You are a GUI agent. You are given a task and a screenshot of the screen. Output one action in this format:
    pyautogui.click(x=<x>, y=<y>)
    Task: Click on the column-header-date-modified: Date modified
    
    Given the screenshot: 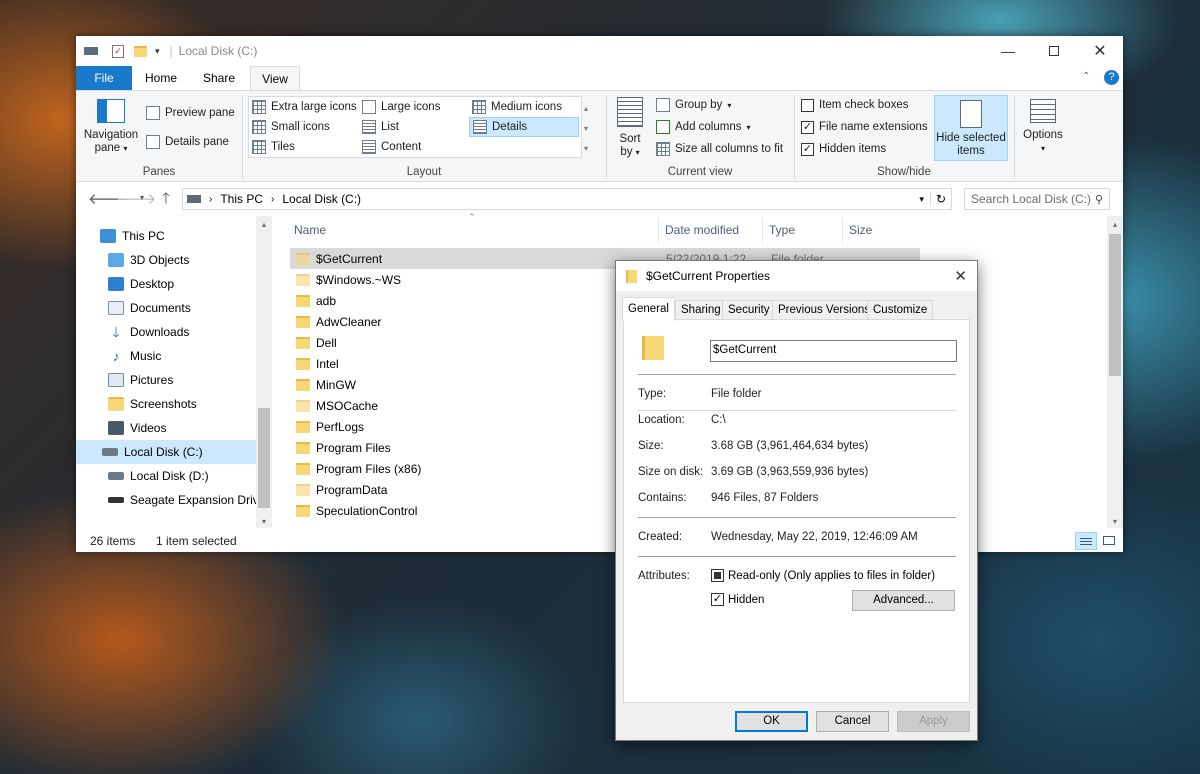 What is the action you would take?
    pyautogui.click(x=711, y=230)
    